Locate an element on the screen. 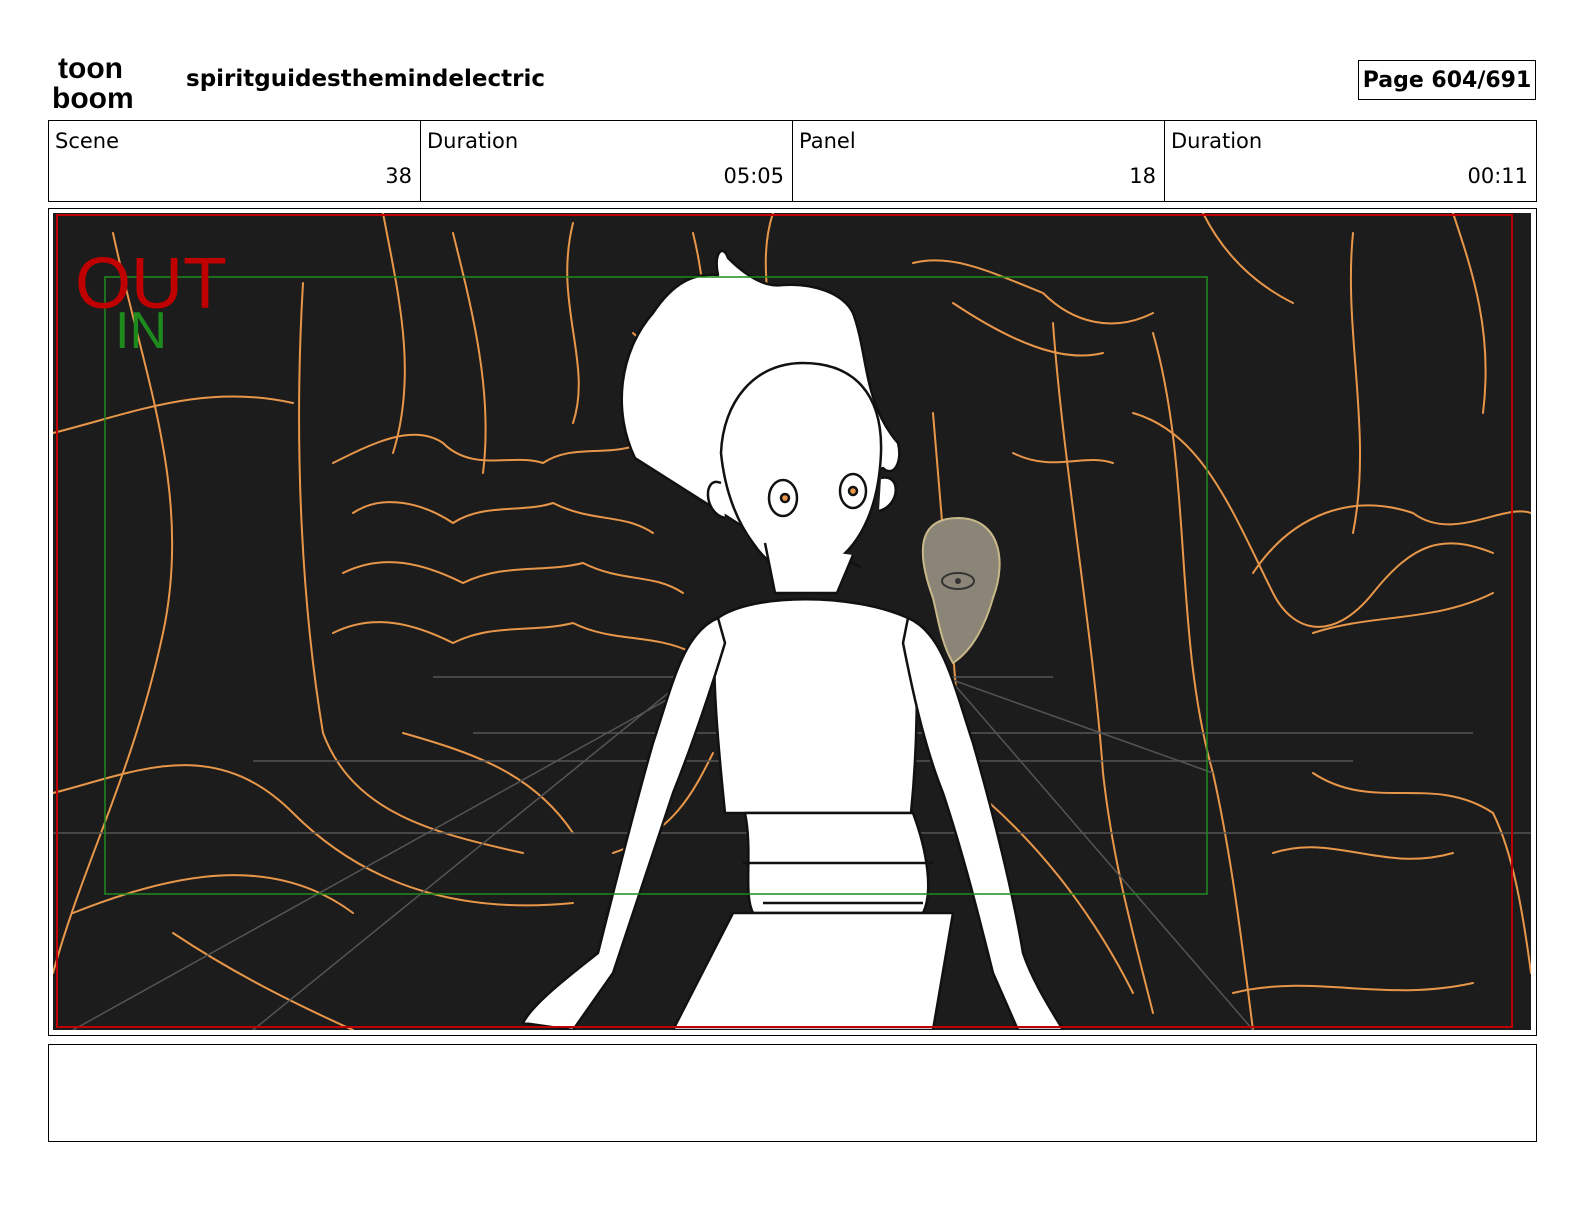  logo-line-bottom: boom is located at coordinates (93, 96).